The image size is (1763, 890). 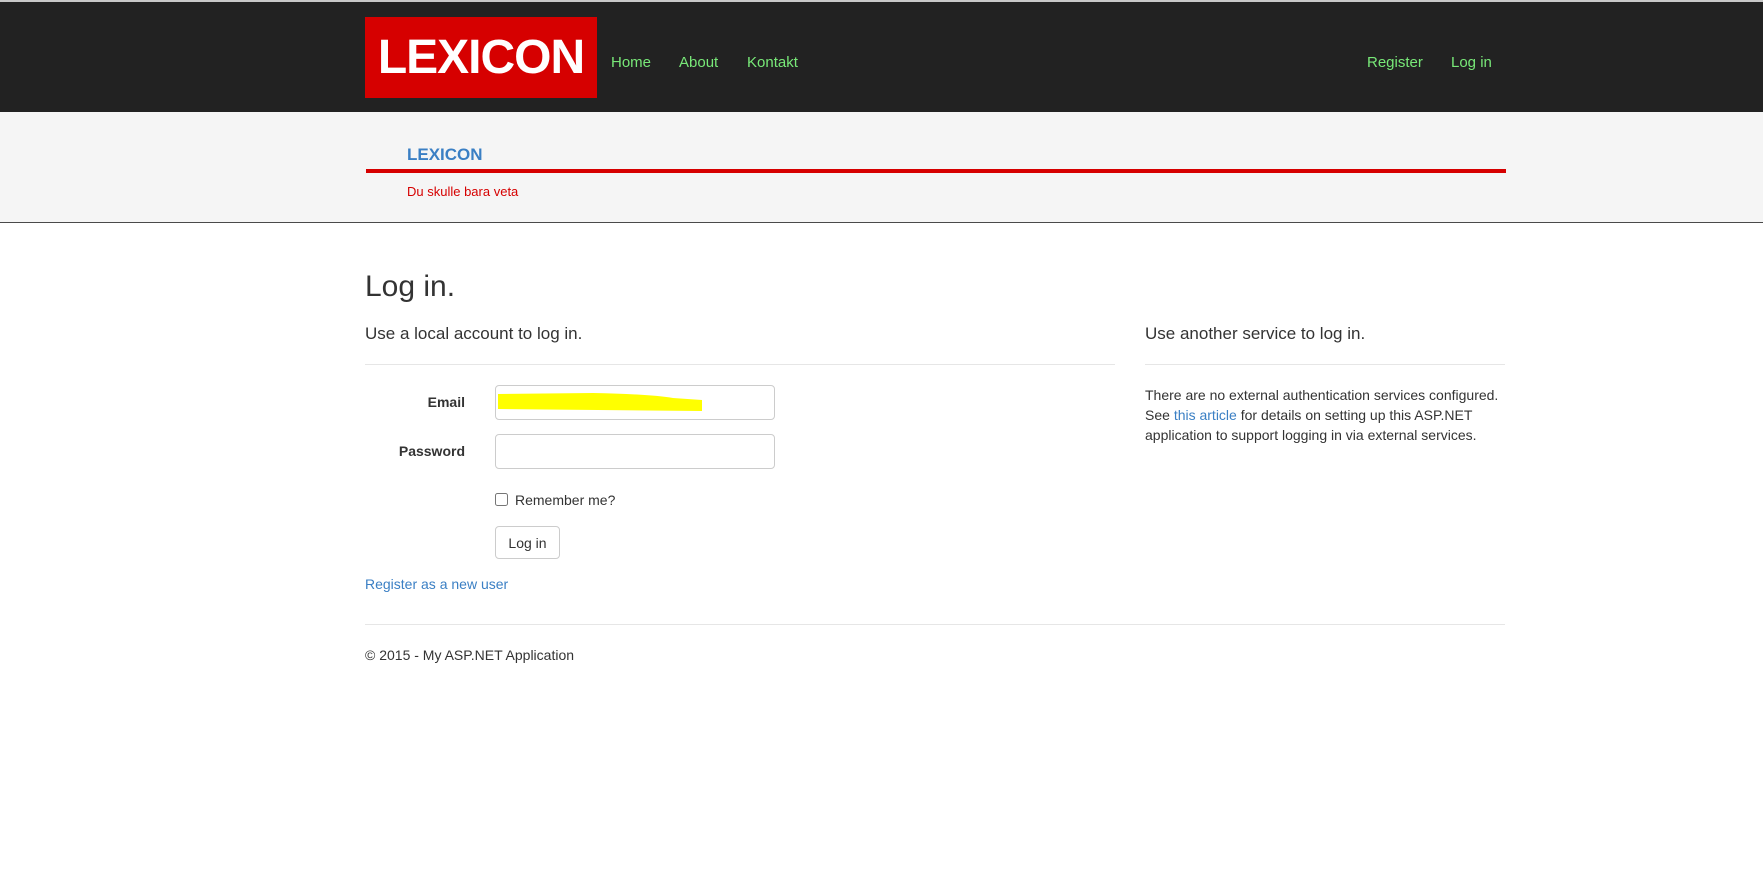 What do you see at coordinates (1325, 364) in the screenshot?
I see `external-section-divider` at bounding box center [1325, 364].